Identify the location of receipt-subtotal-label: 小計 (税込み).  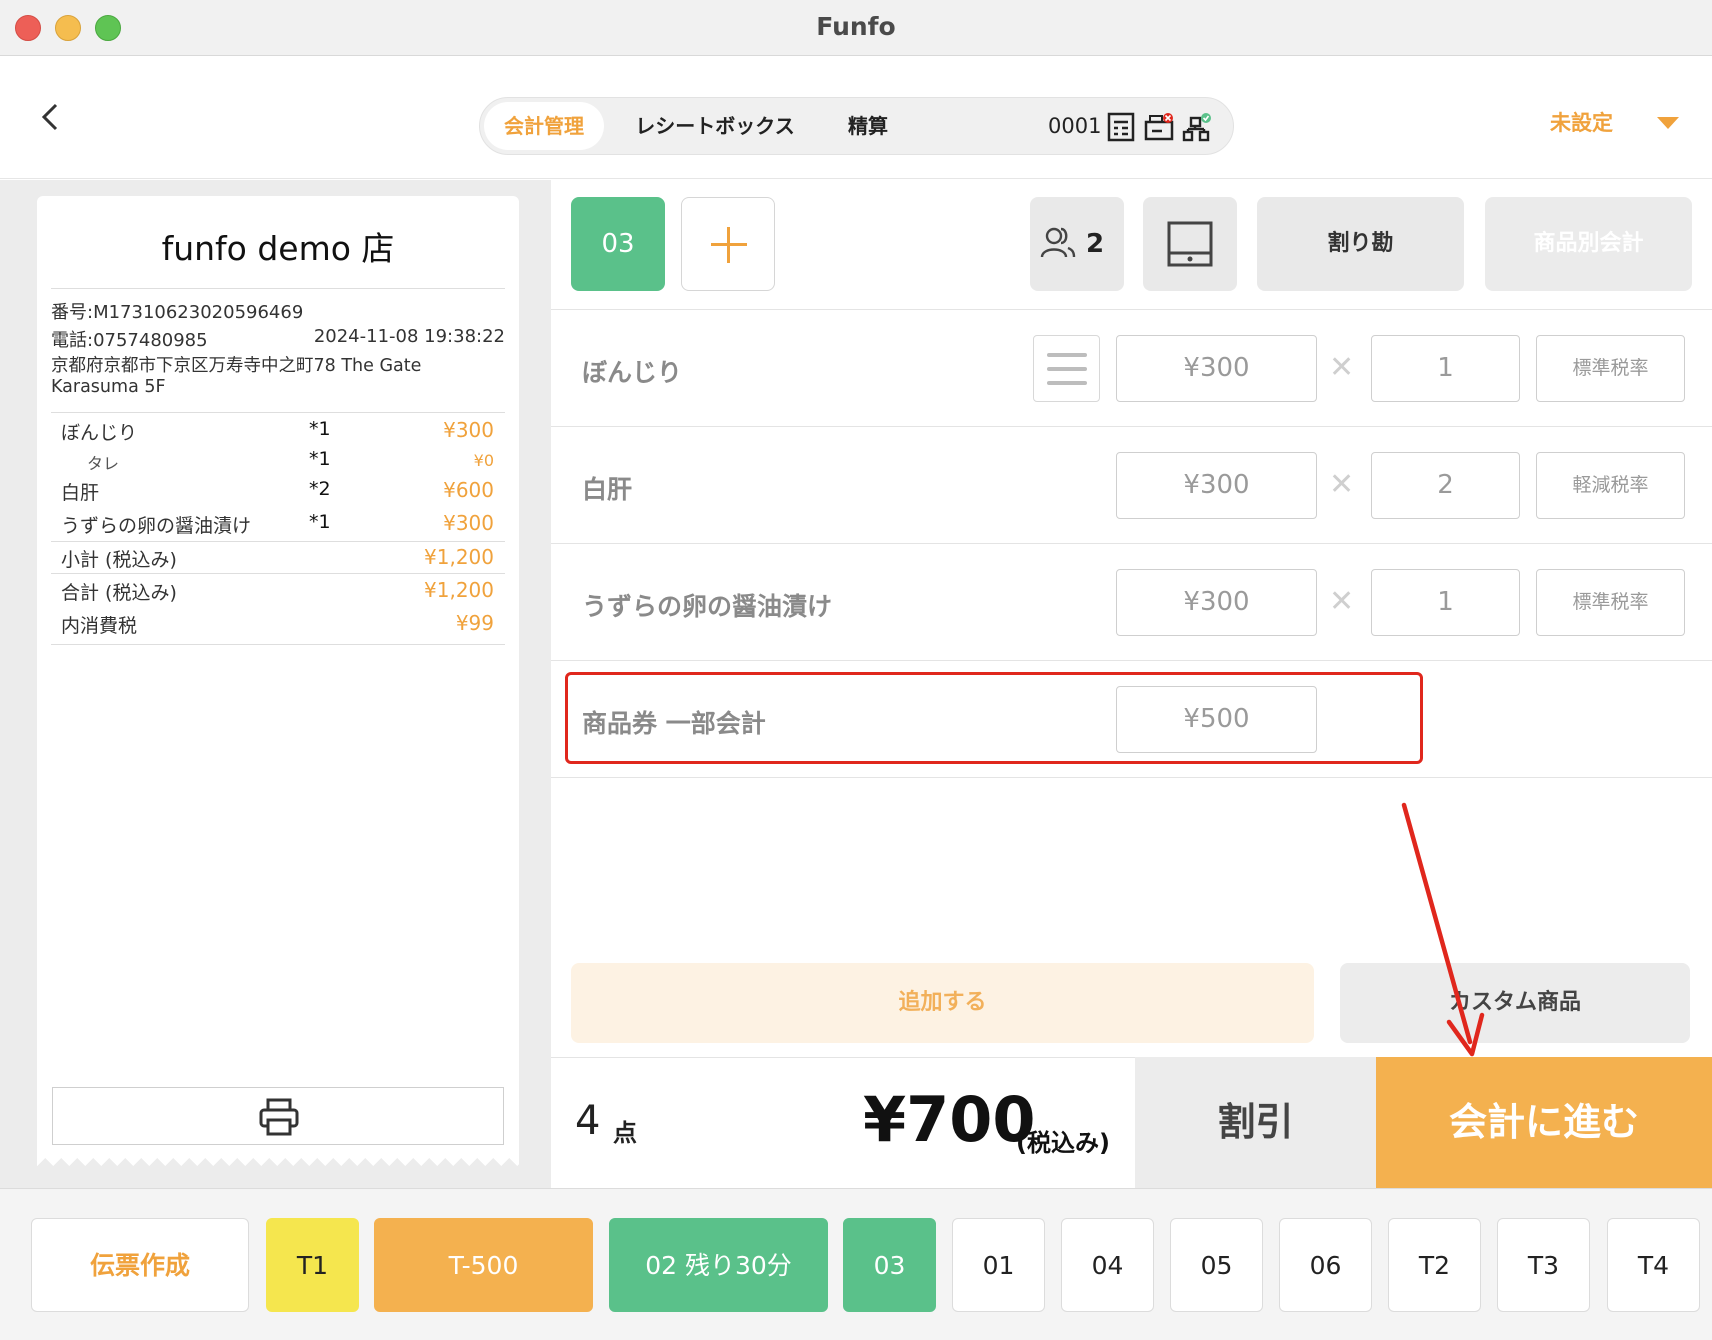
(119, 560).